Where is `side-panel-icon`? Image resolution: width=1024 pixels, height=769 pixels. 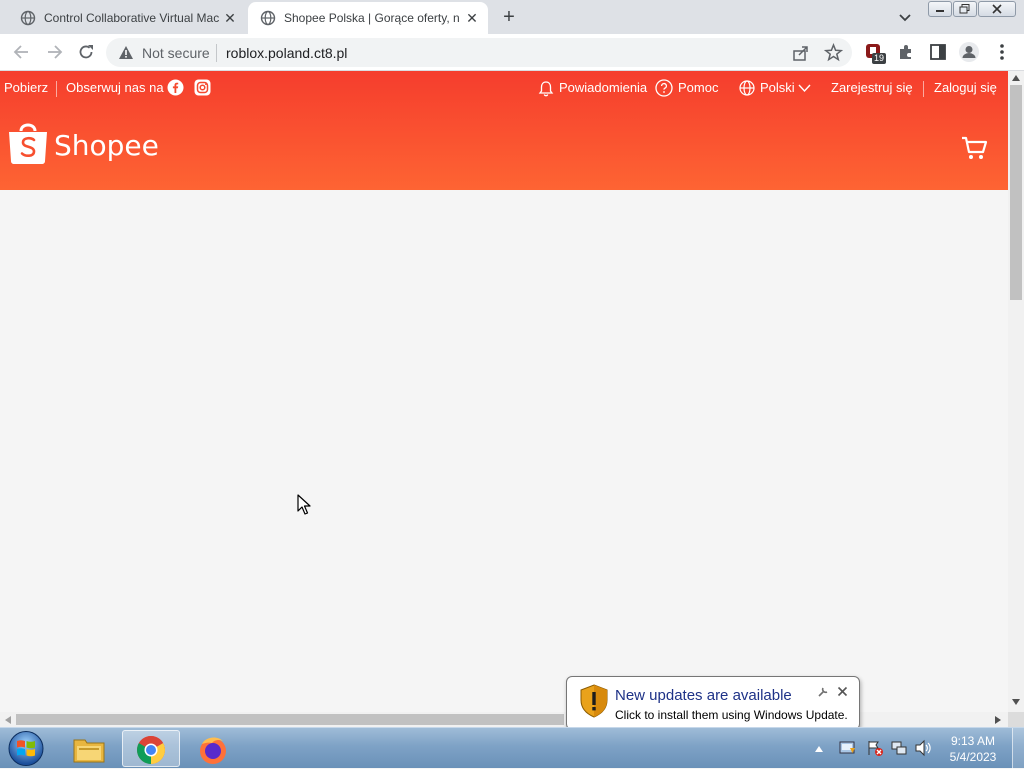
side-panel-icon is located at coordinates (938, 52).